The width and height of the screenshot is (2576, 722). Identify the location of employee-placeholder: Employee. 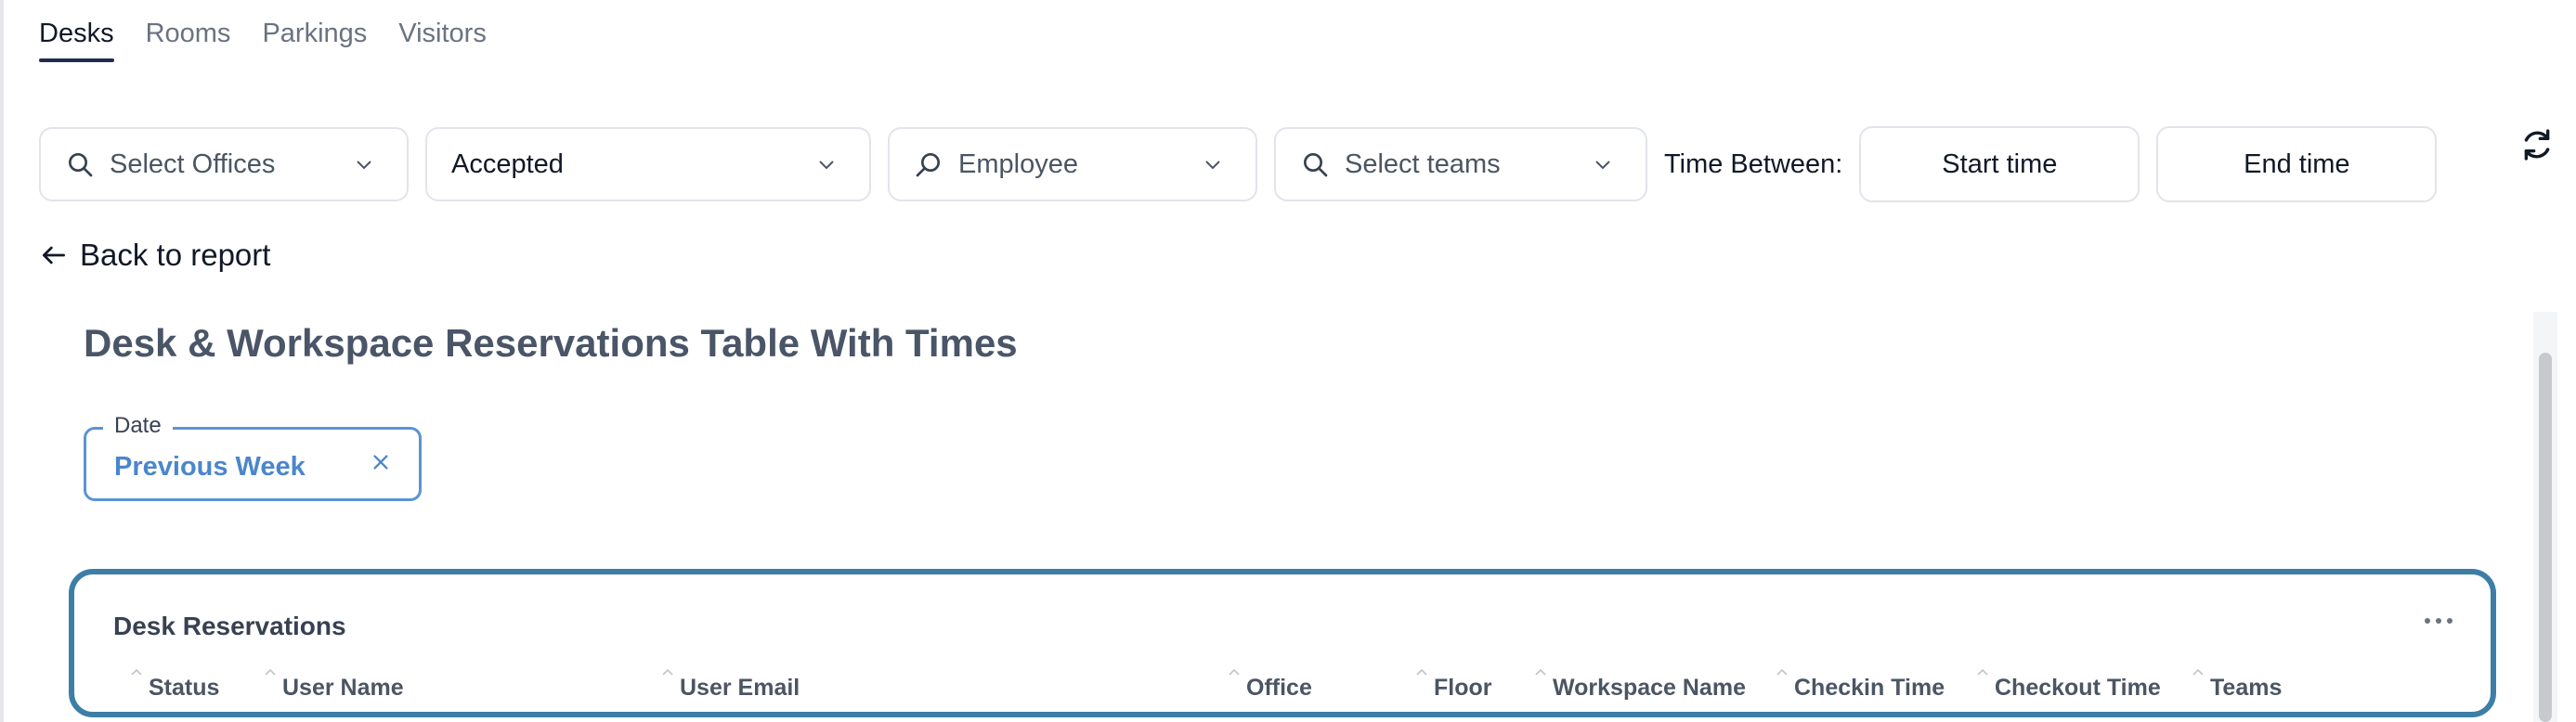
(1018, 163).